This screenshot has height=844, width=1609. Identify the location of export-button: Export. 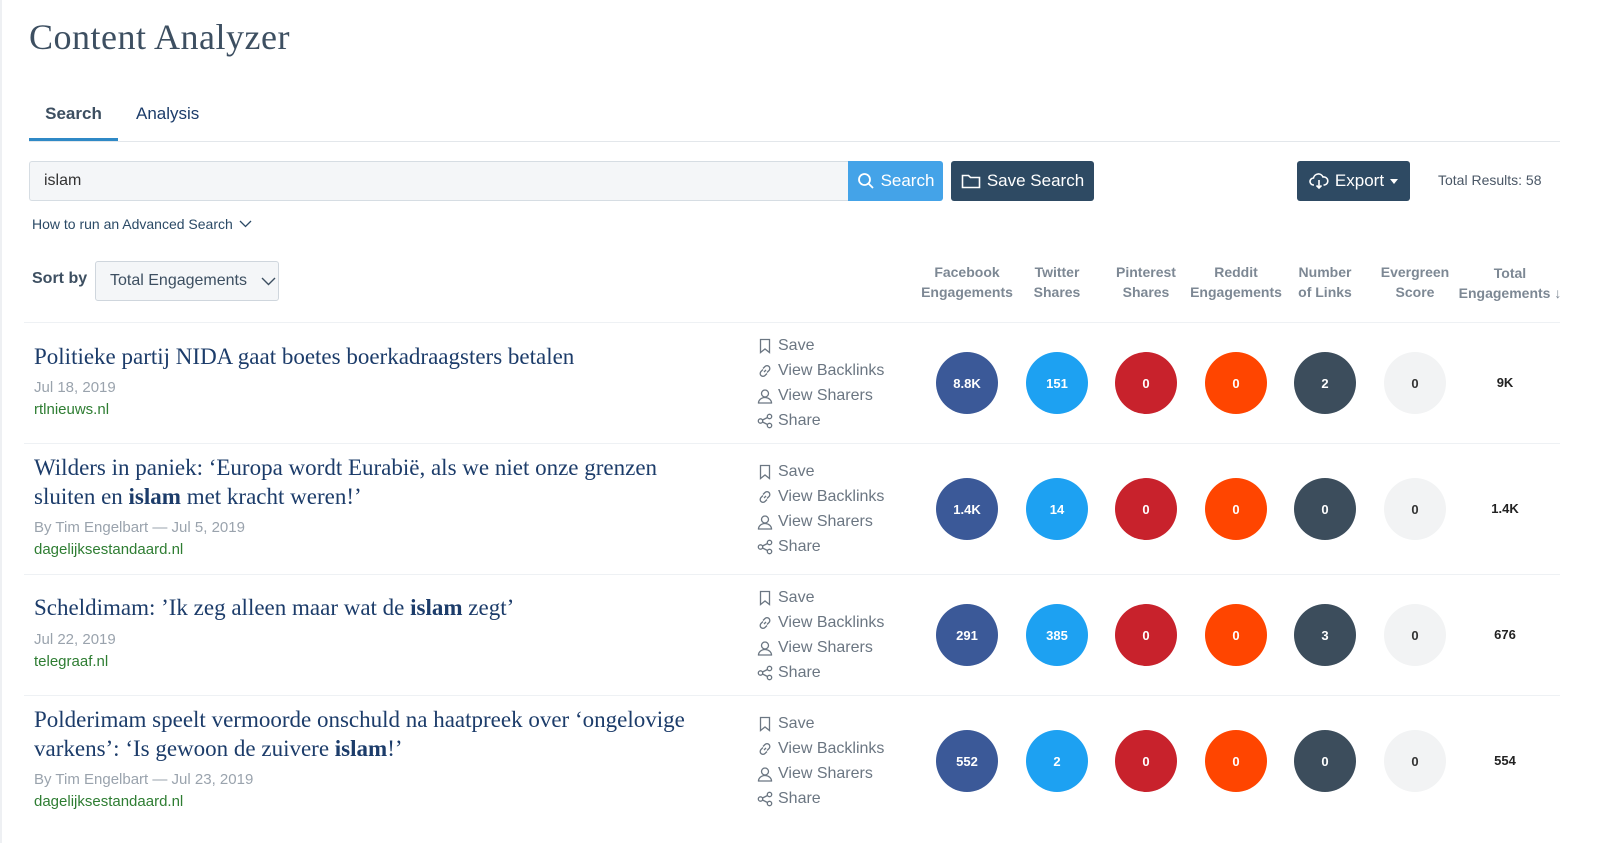
(1353, 181).